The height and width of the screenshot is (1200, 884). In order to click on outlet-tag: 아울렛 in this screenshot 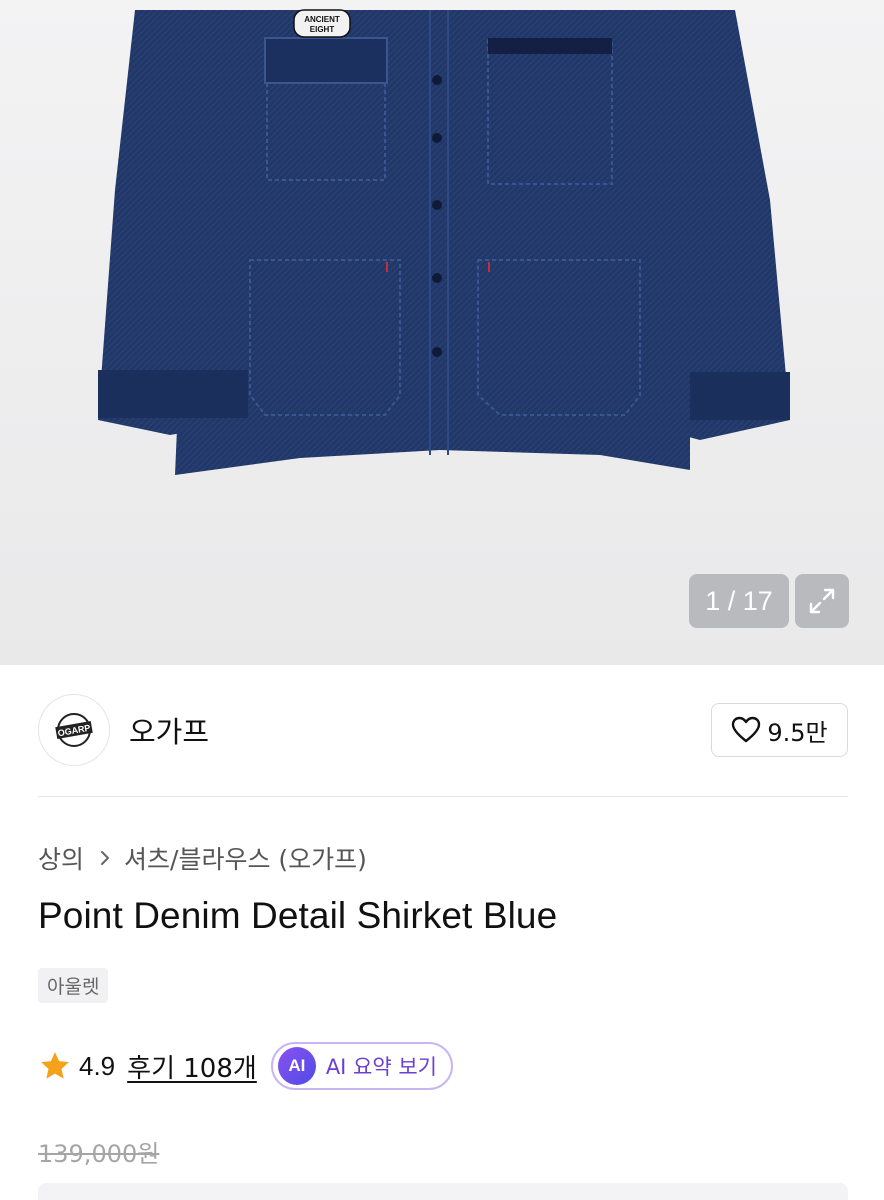, I will do `click(73, 985)`.